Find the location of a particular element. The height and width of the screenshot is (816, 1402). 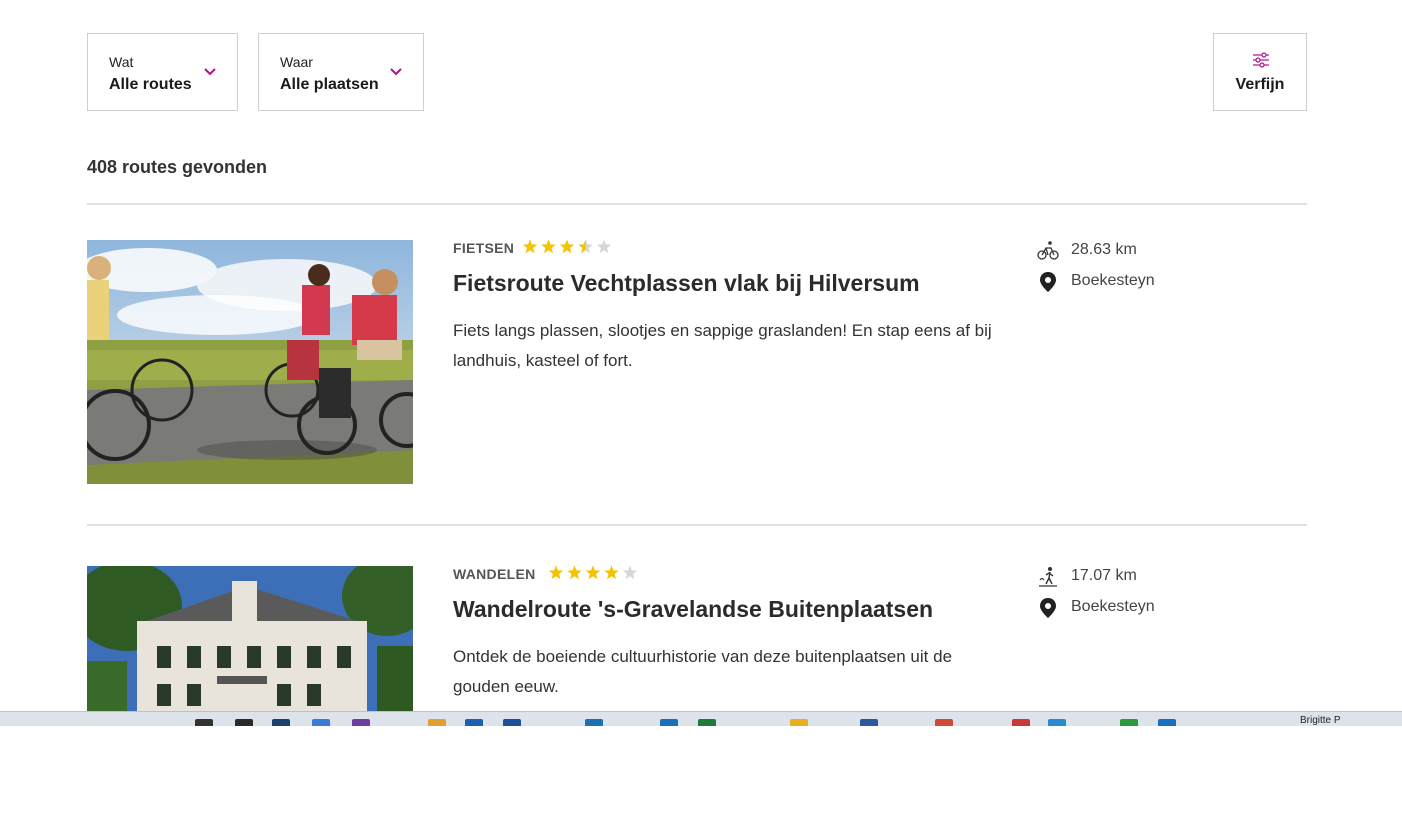

manor-house-image is located at coordinates (250, 638).